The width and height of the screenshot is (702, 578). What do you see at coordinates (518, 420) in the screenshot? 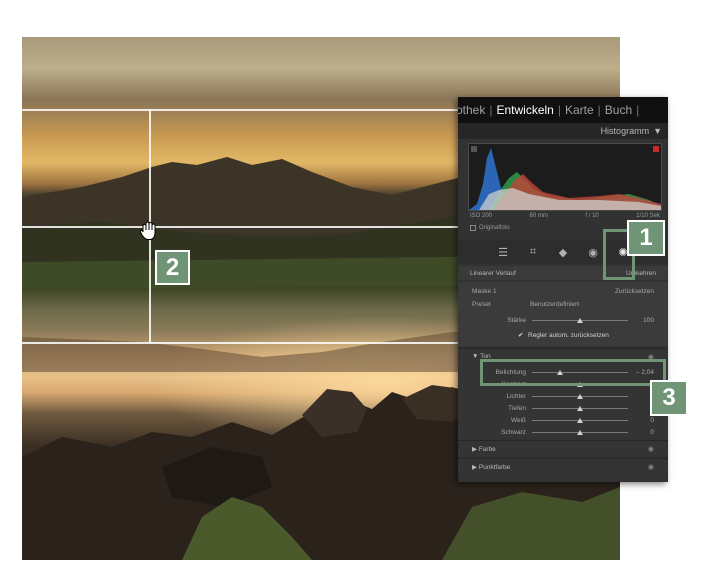
I see `tone-slider-label: Weiß` at bounding box center [518, 420].